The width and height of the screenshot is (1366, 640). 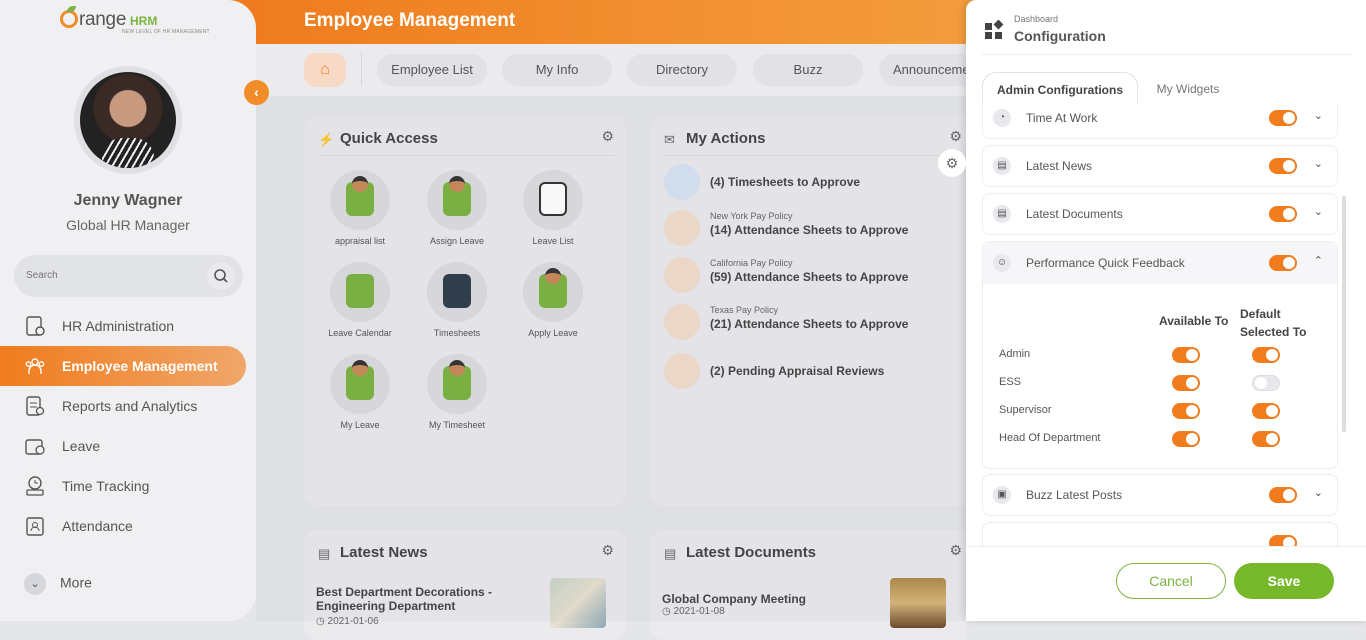 I want to click on quick-access-label: appraisal list, so click(x=360, y=241).